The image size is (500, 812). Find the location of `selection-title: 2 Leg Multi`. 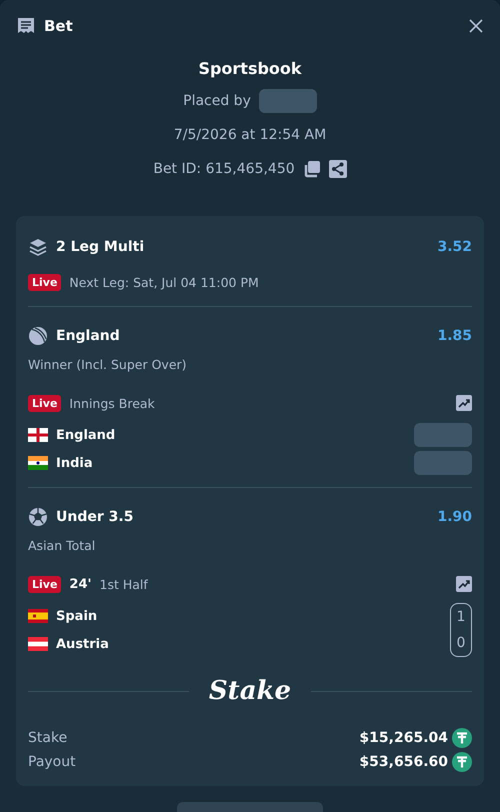

selection-title: 2 Leg Multi is located at coordinates (100, 247).